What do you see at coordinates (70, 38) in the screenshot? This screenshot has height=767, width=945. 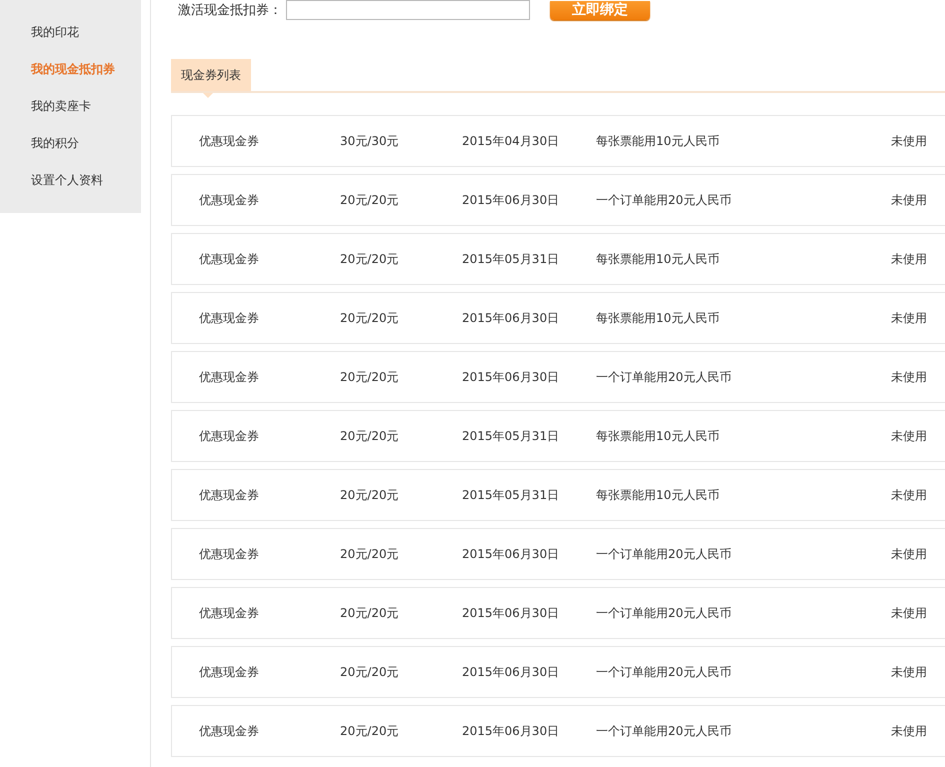 I see `sidebar-item: 我的印花` at bounding box center [70, 38].